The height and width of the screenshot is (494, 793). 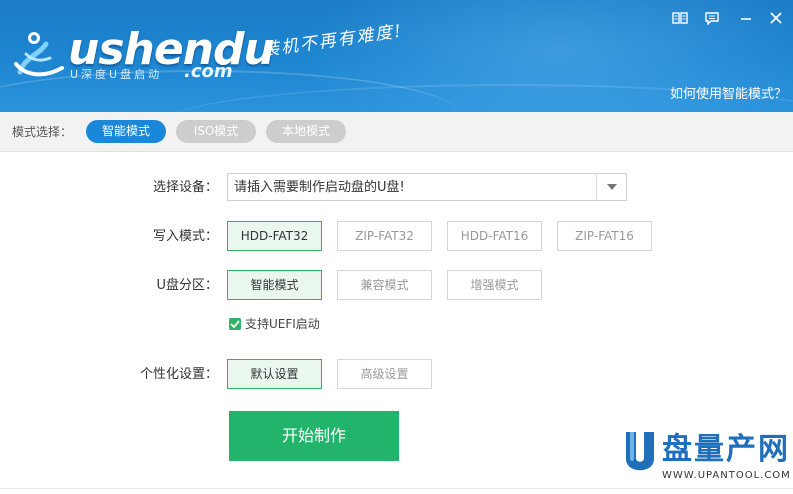 What do you see at coordinates (185, 236) in the screenshot?
I see `write-mode-label: 写入模式：` at bounding box center [185, 236].